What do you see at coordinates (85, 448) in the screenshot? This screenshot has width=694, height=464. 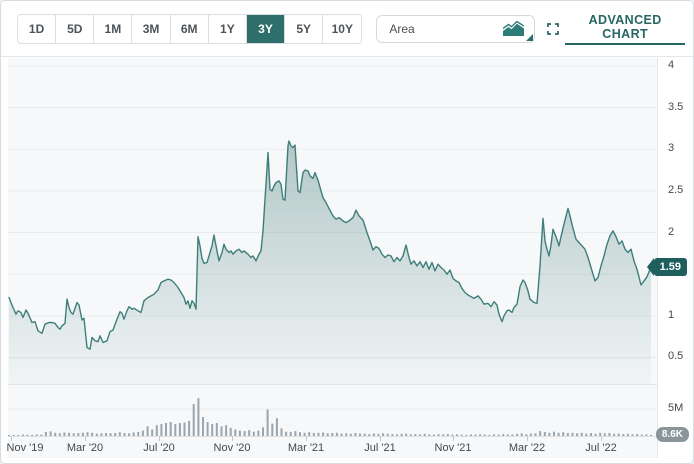 I see `x-axis-label: Mar '20` at bounding box center [85, 448].